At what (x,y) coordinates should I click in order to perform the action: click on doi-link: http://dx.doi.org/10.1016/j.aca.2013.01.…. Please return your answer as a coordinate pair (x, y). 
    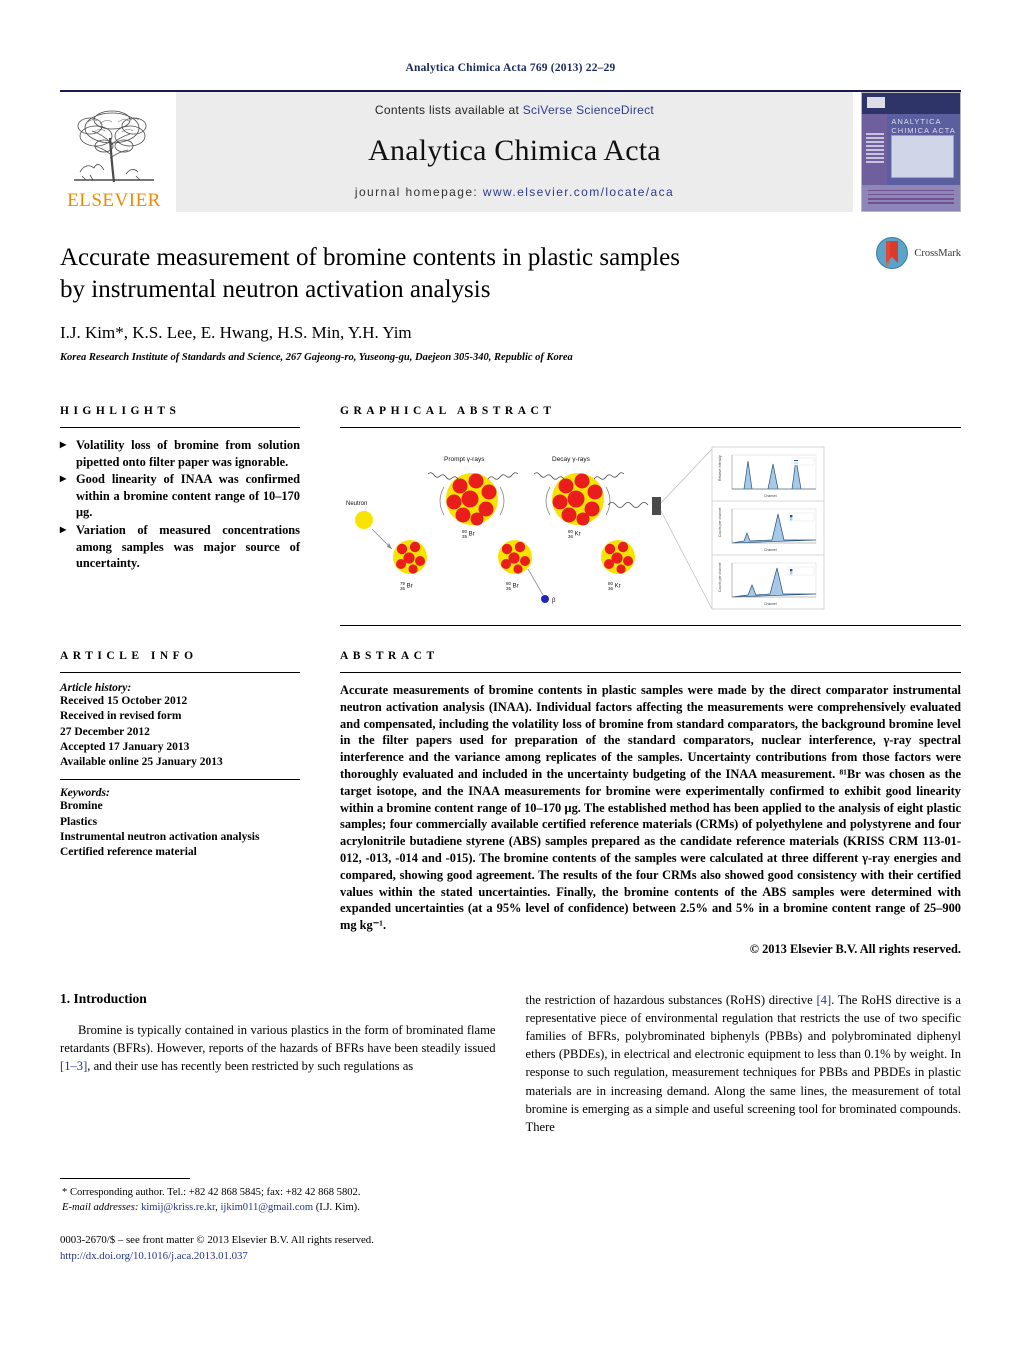
    Looking at the image, I should click on (280, 1257).